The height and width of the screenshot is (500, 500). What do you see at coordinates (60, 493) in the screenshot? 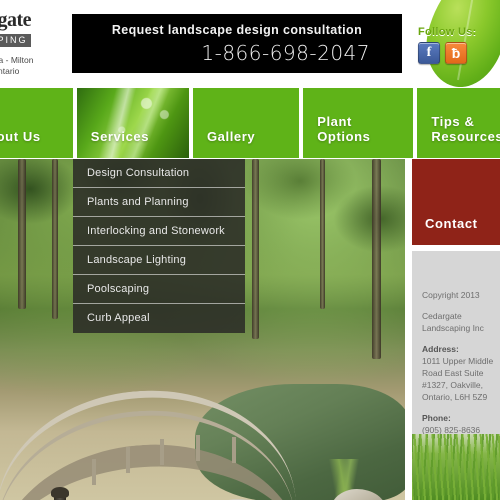
I see `hero-bridge-newel-post` at bounding box center [60, 493].